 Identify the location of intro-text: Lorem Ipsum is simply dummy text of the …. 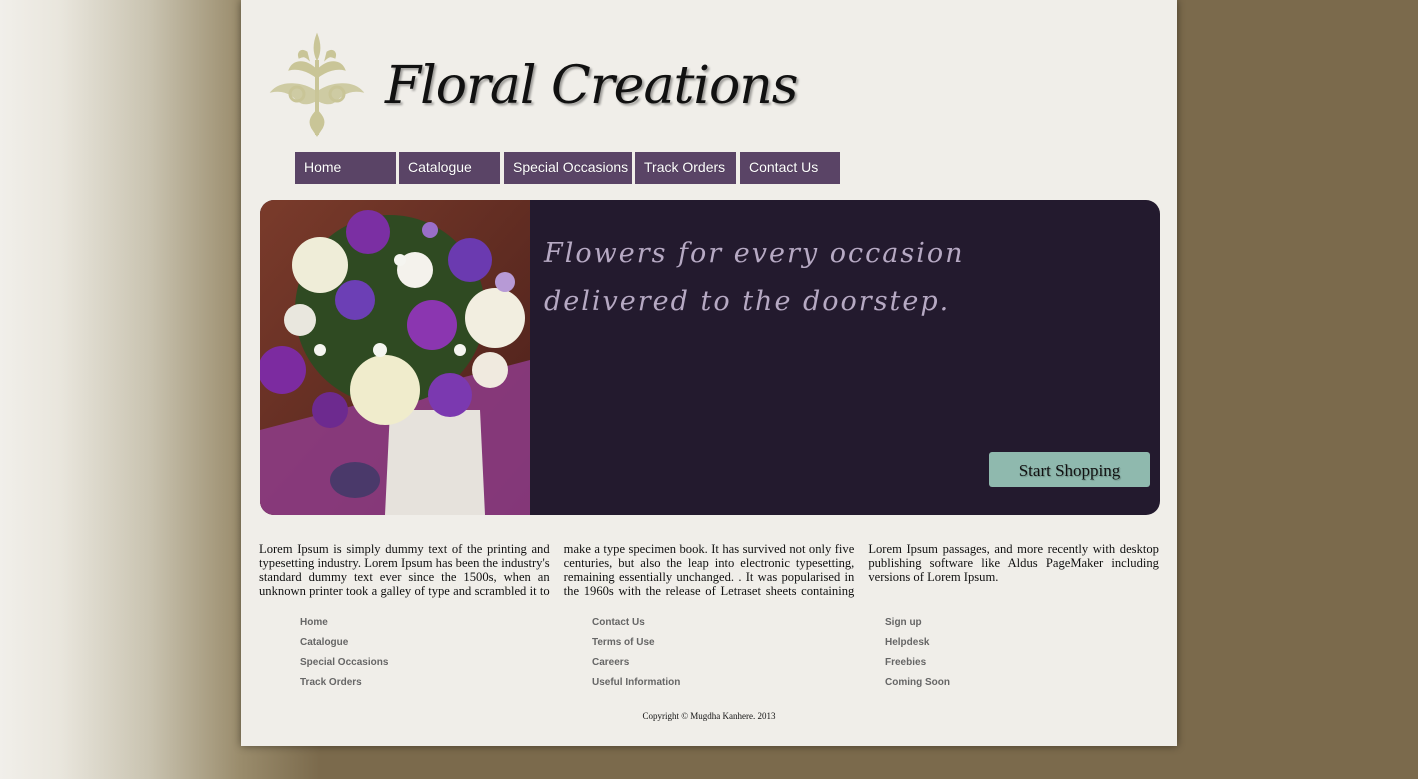
(709, 570).